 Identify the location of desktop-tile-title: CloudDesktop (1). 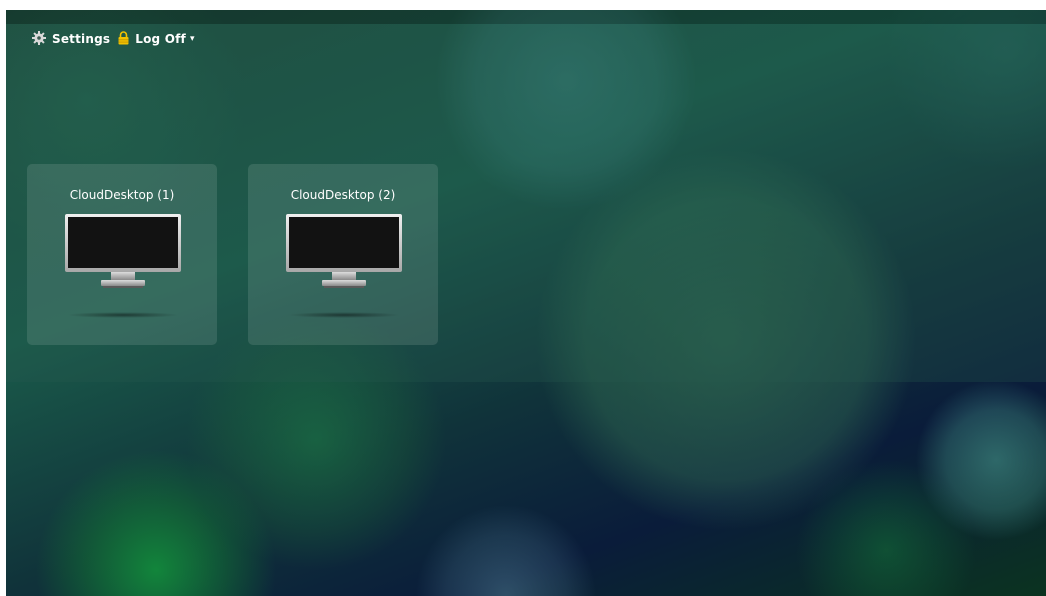
(122, 195).